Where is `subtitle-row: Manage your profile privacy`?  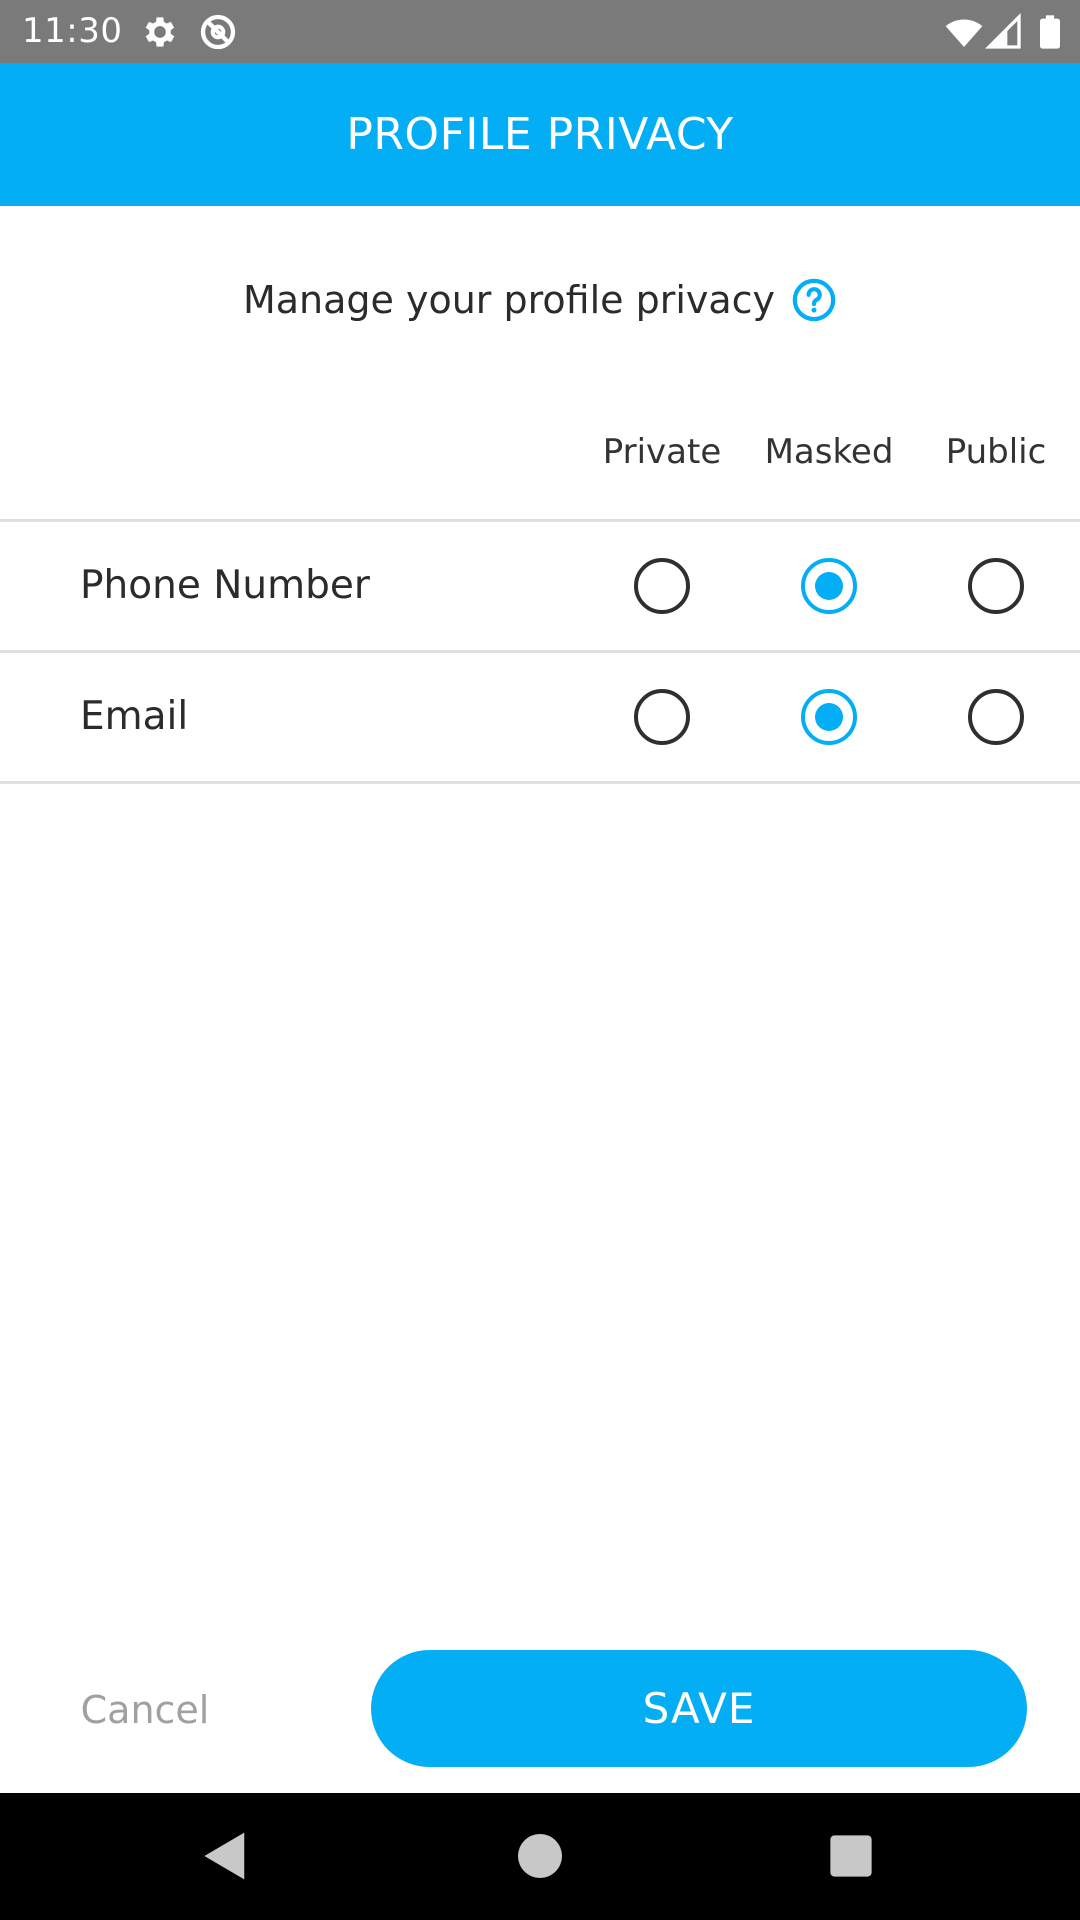
subtitle-row: Manage your profile privacy is located at coordinates (540, 300).